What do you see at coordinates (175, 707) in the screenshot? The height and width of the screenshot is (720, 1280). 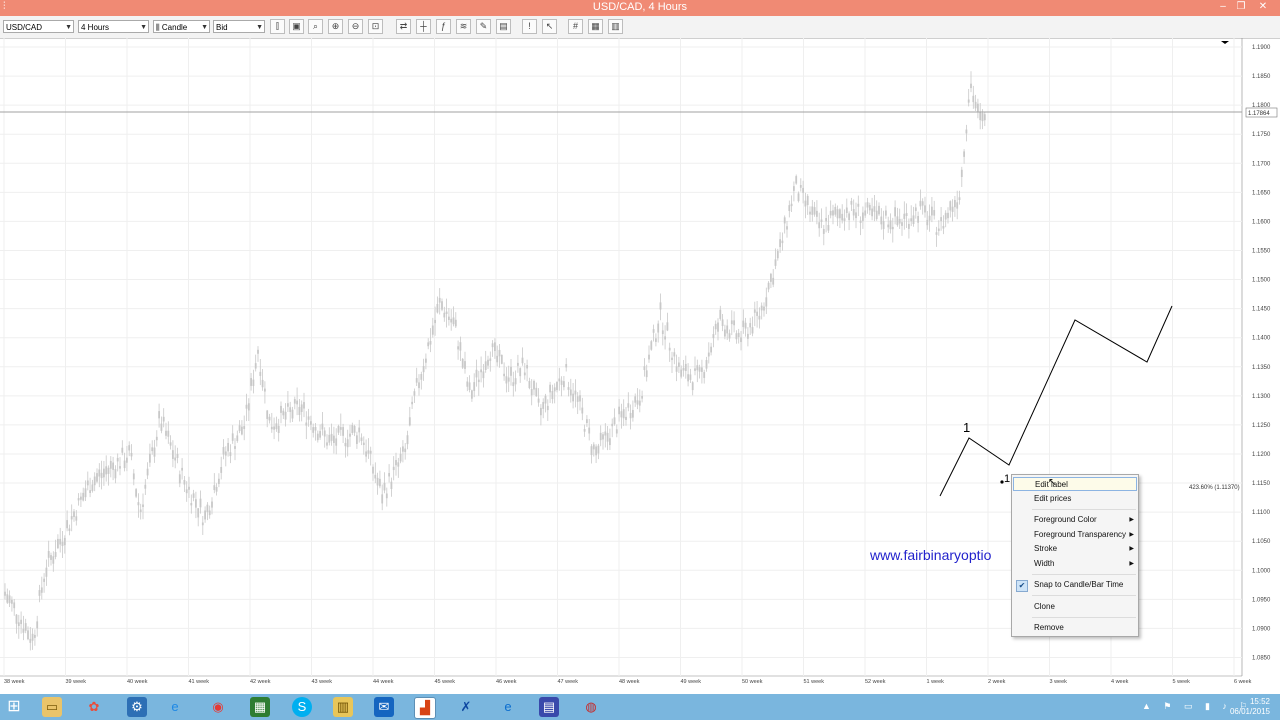 I see `internet-explorer-icon: e` at bounding box center [175, 707].